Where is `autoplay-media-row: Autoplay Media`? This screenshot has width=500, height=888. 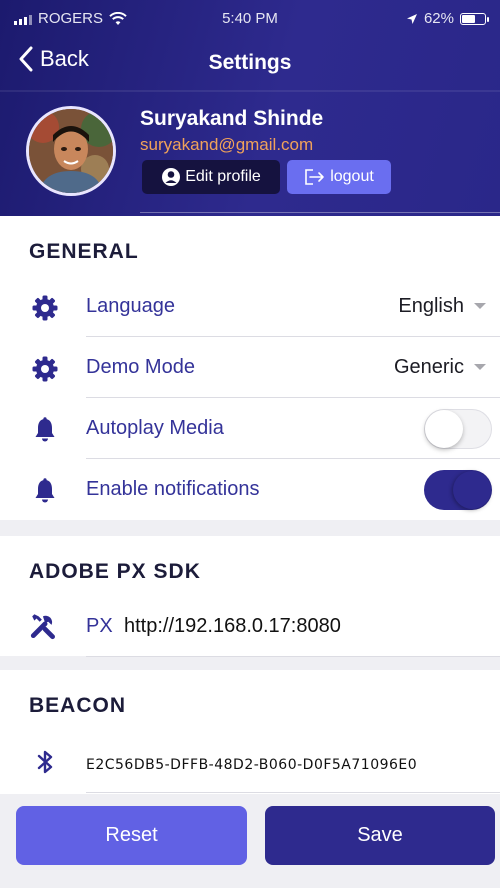 autoplay-media-row: Autoplay Media is located at coordinates (250, 428).